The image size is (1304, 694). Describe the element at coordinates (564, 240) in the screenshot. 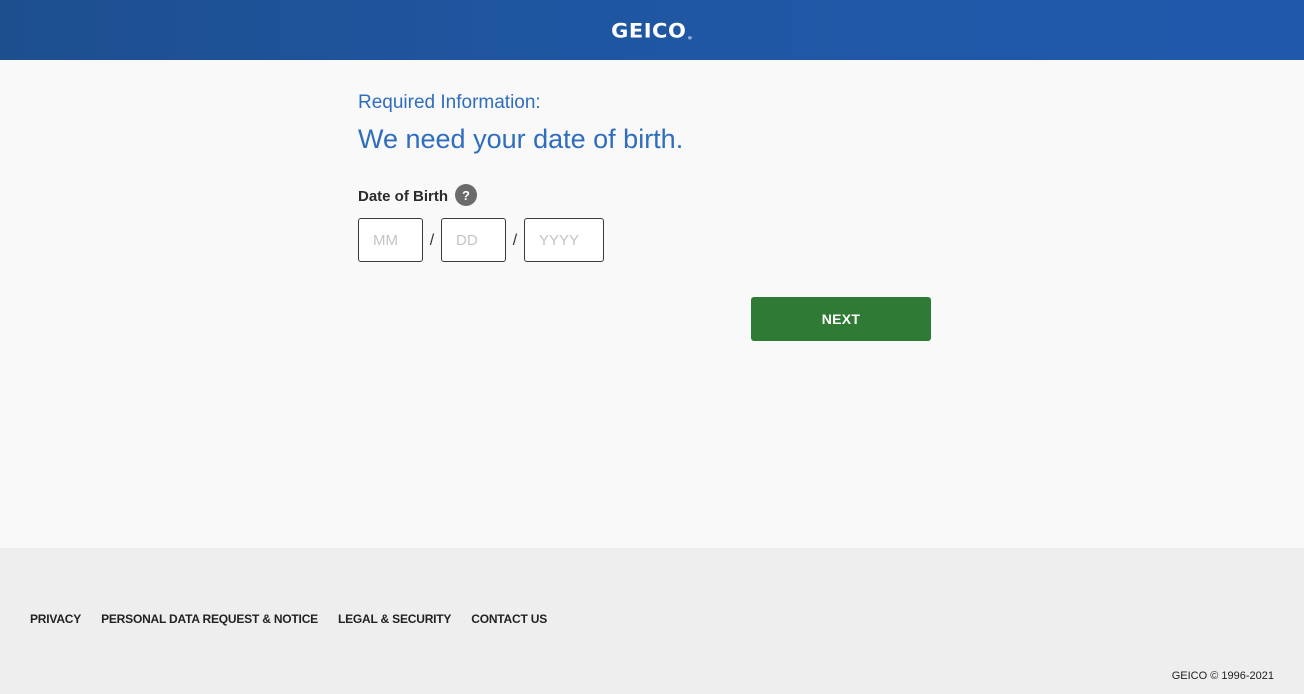

I see `year-input` at that location.